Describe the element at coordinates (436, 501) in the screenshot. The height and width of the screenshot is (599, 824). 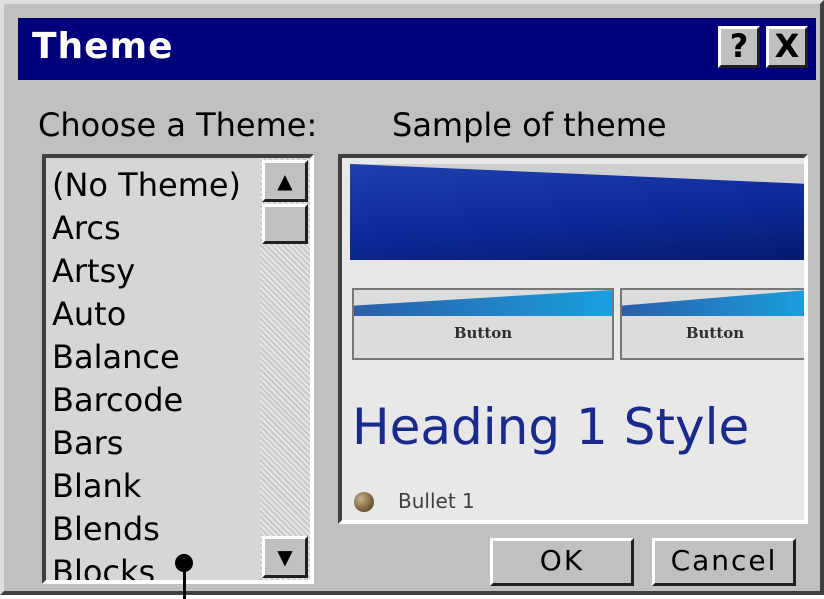
I see `preview-bullet: Bullet 1` at that location.